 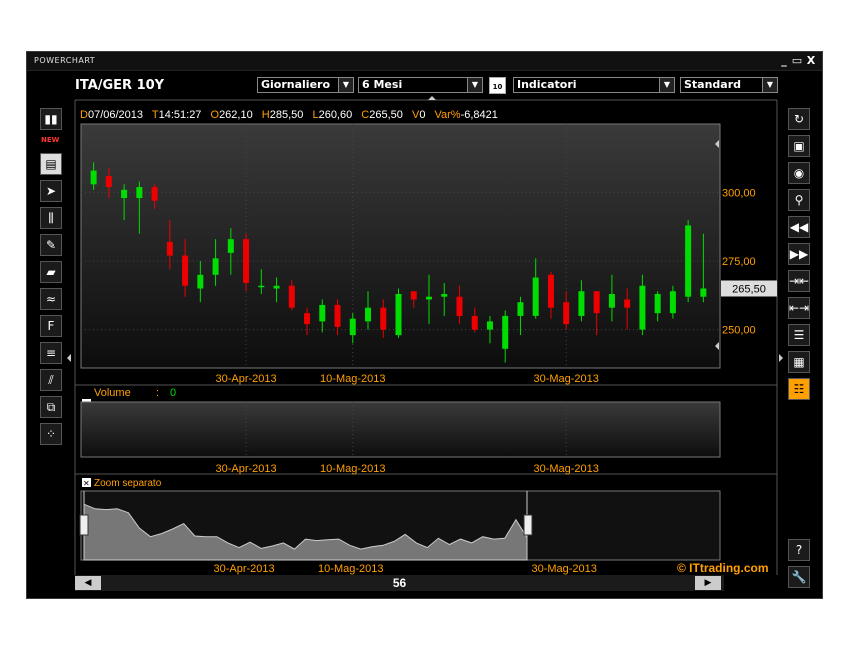 I want to click on volume-value: 0, so click(x=173, y=393).